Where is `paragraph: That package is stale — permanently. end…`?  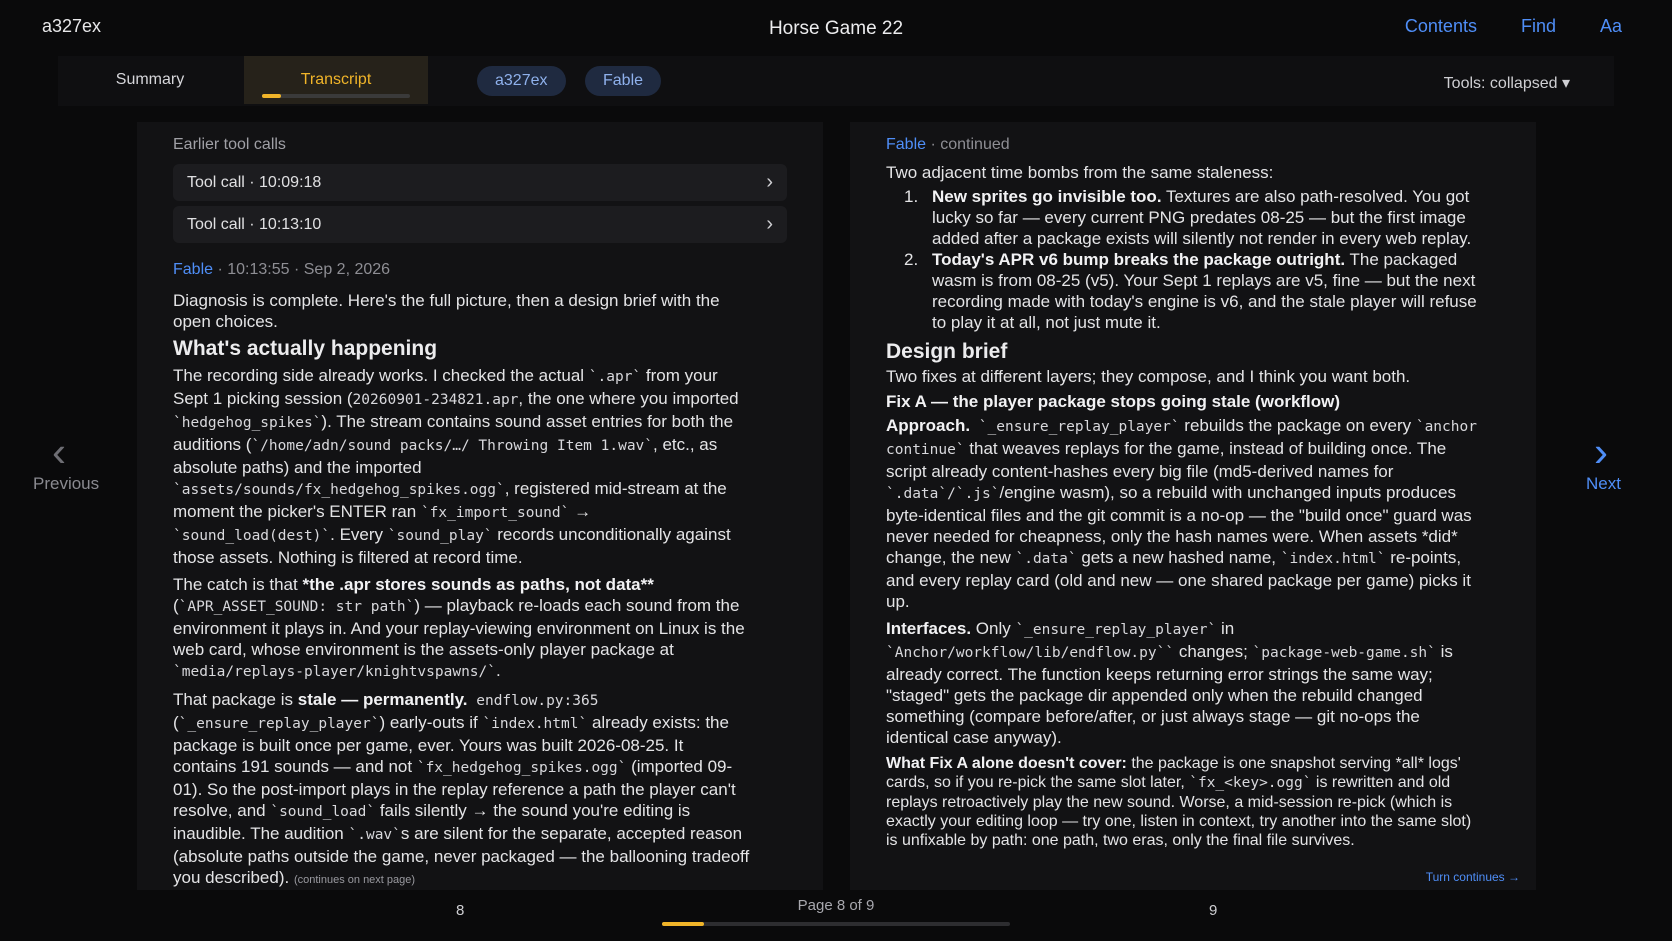 paragraph: That package is stale — permanently. end… is located at coordinates (461, 788).